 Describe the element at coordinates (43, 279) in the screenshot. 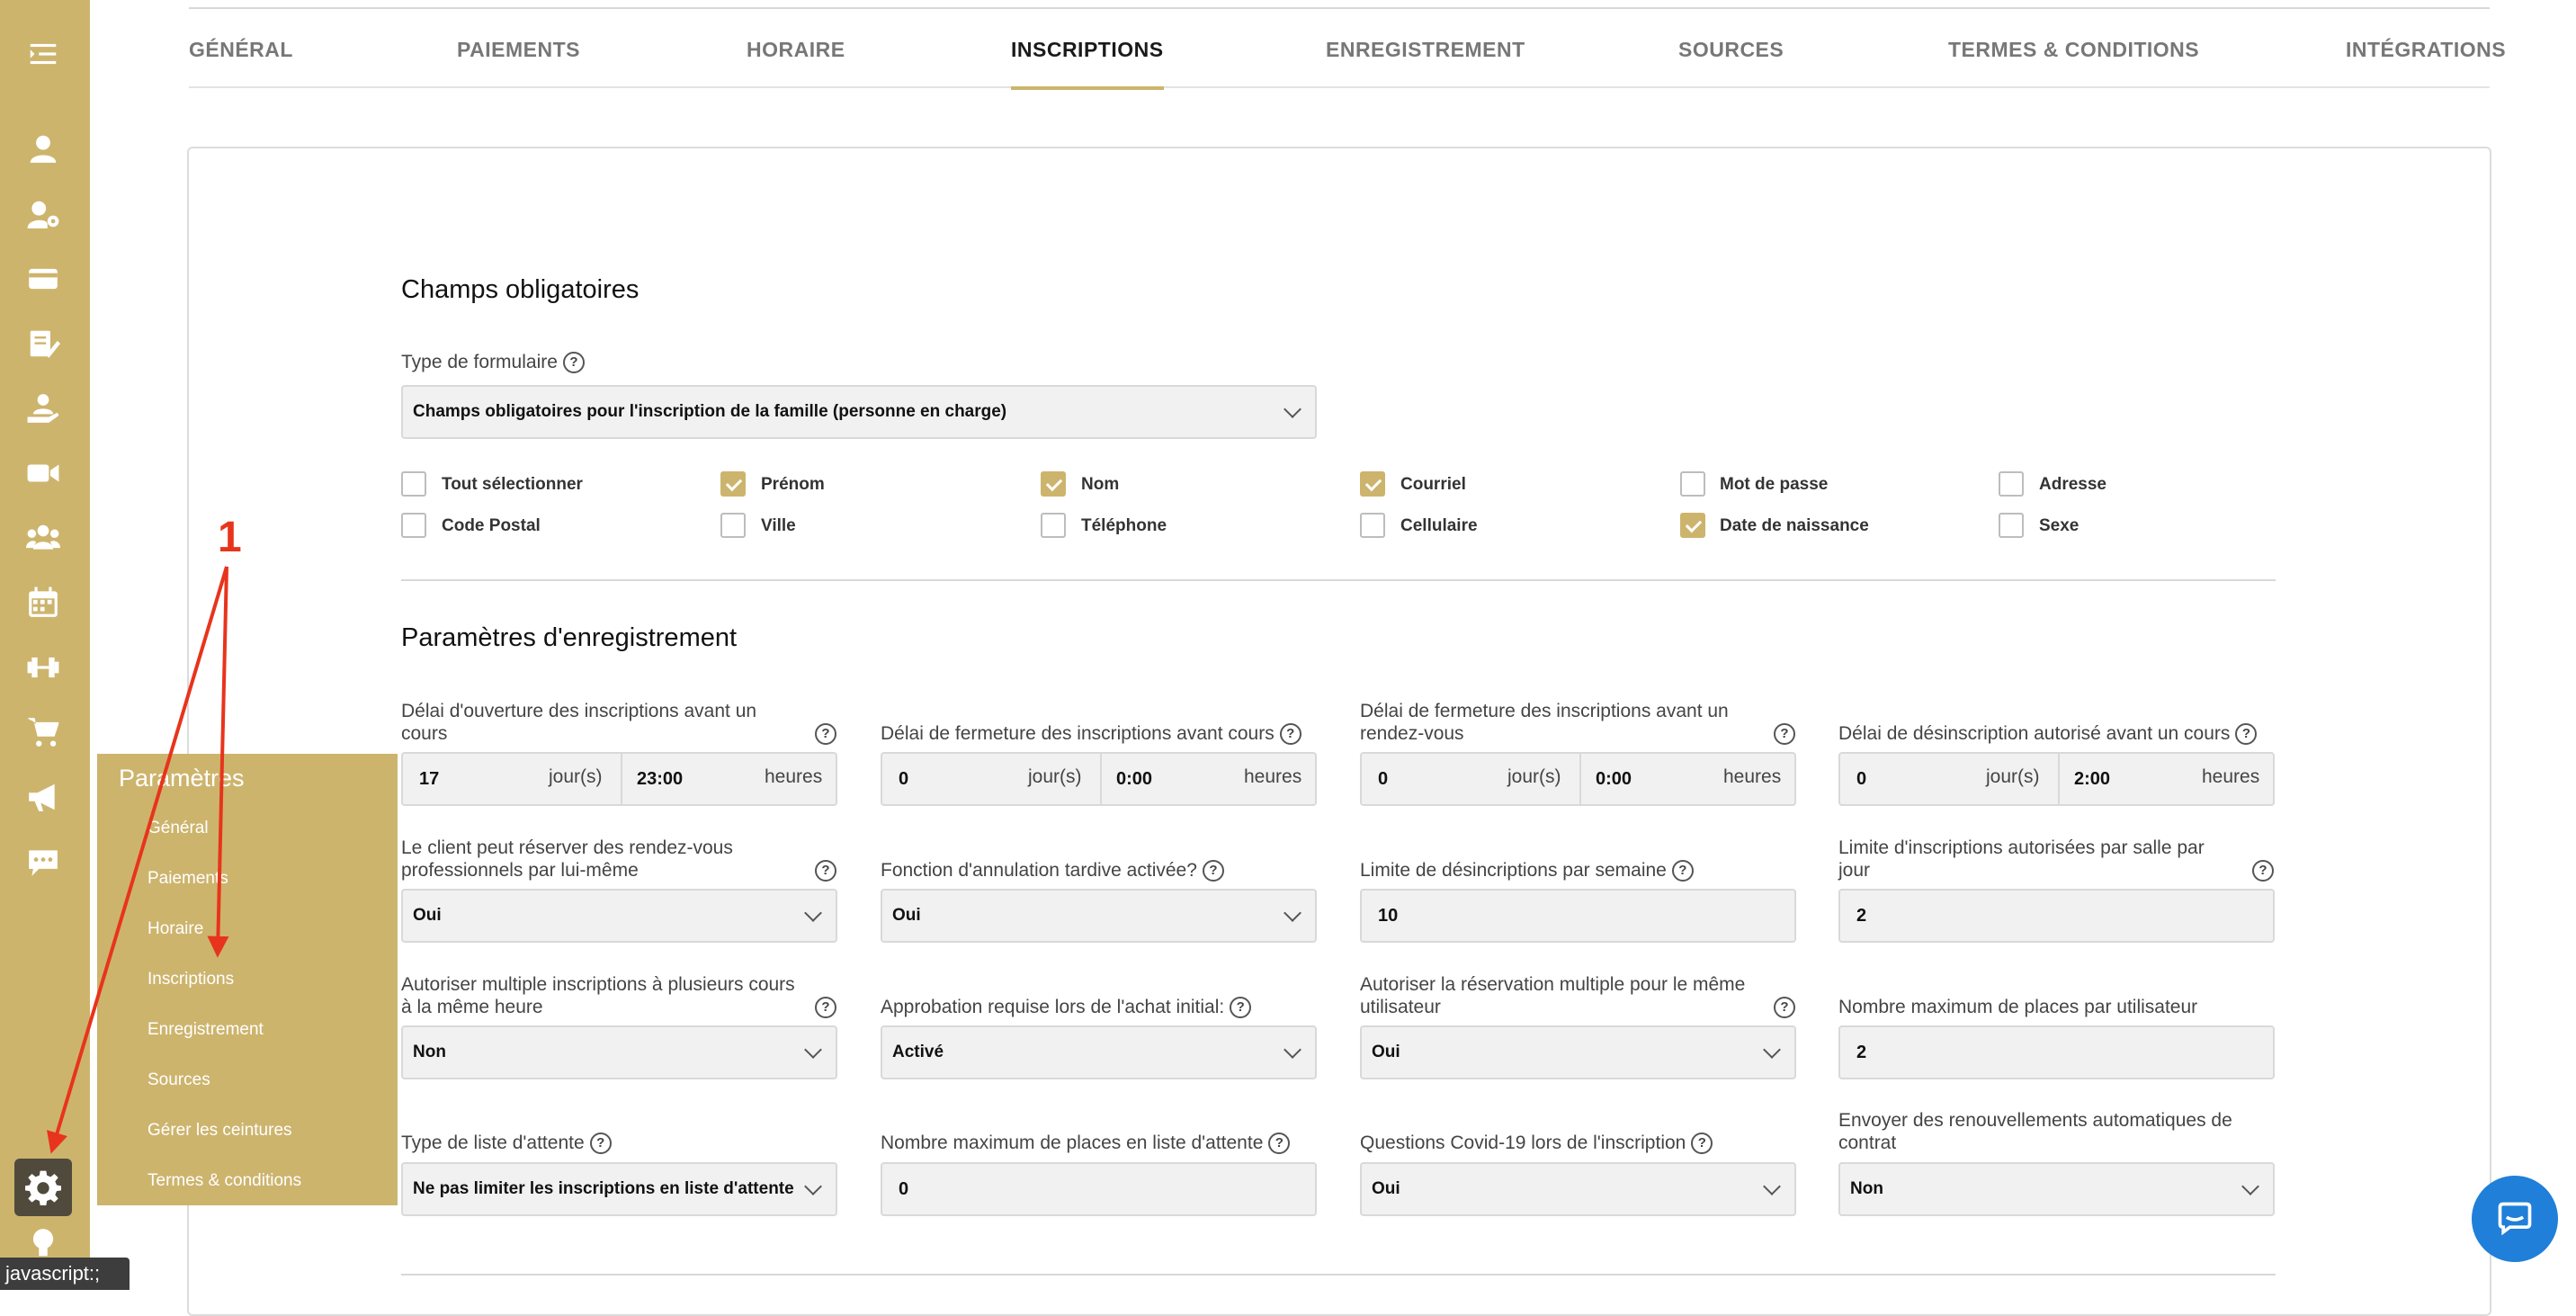

I see `credit-card-icon` at that location.